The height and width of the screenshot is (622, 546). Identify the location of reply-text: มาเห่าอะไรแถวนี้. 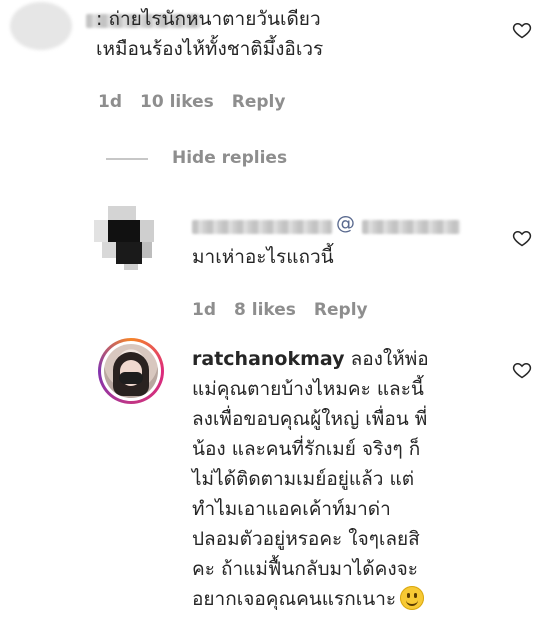
(263, 257).